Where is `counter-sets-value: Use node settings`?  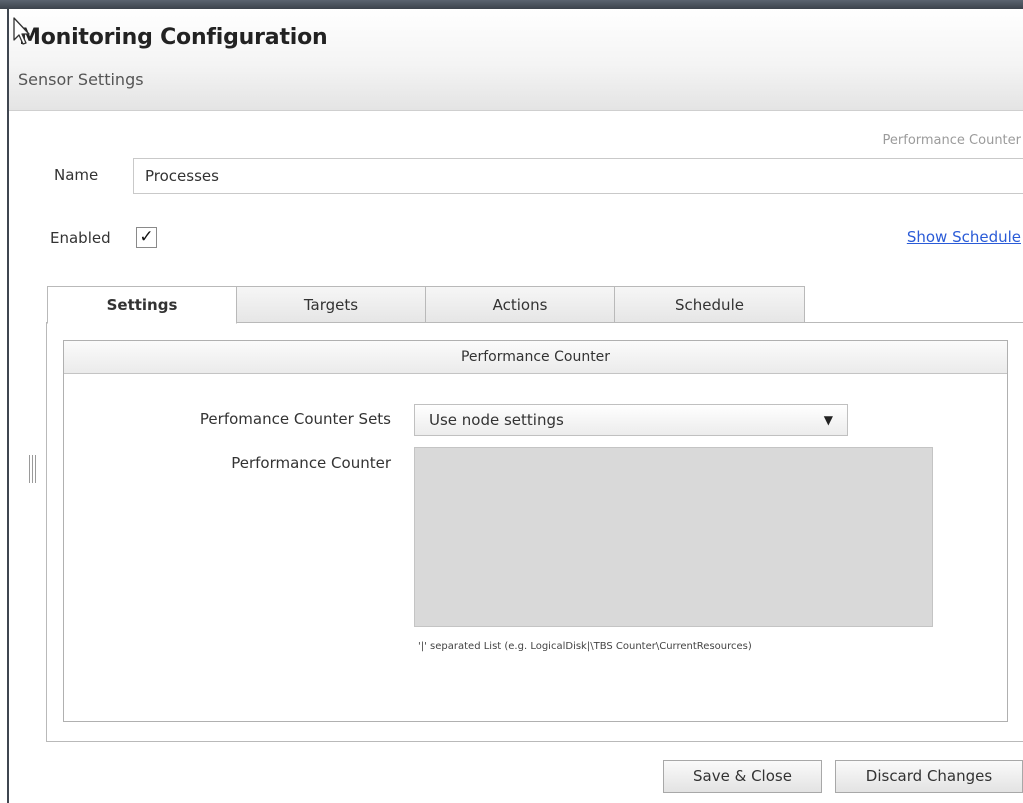
counter-sets-value: Use node settings is located at coordinates (496, 420).